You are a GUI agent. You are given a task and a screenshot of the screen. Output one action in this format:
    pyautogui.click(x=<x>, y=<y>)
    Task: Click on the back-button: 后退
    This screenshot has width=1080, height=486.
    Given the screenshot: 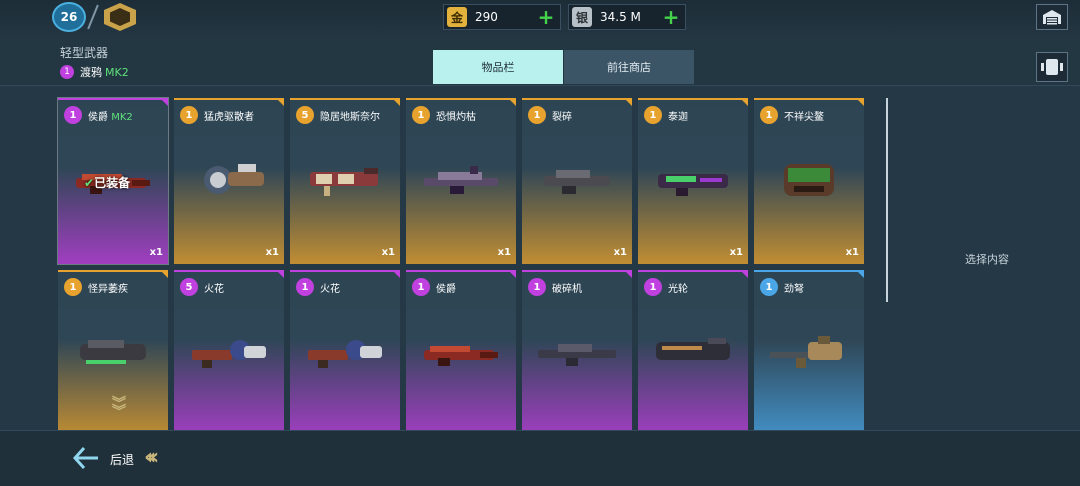 What is the action you would take?
    pyautogui.click(x=122, y=459)
    